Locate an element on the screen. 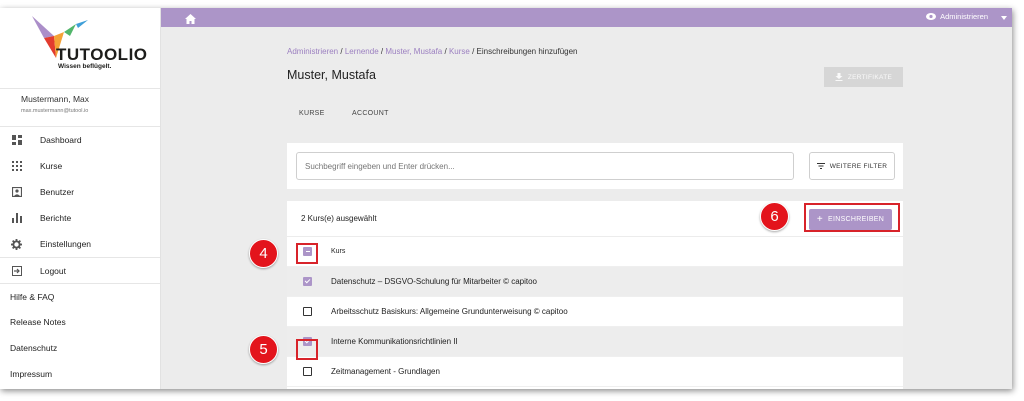 The height and width of the screenshot is (401, 1024). download-icon is located at coordinates (839, 77).